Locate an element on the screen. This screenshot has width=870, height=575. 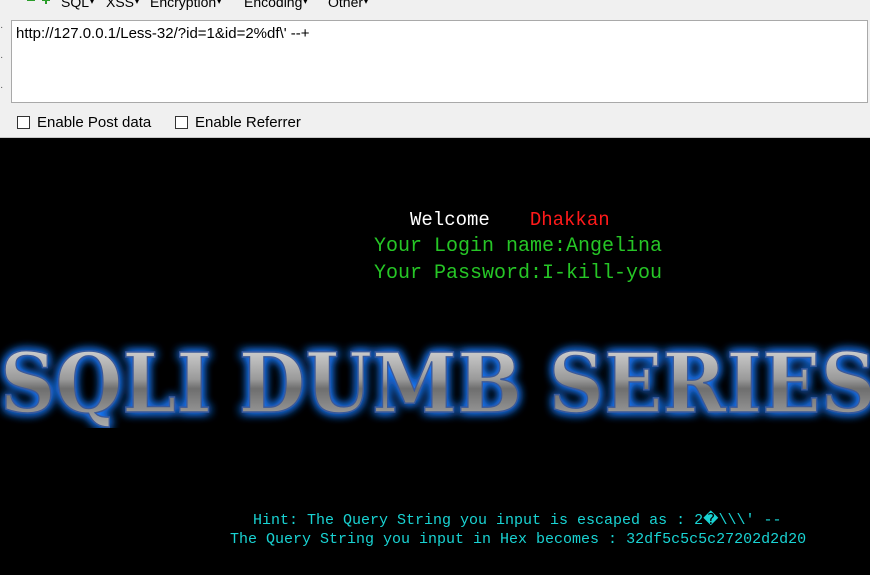
menu-xss: XSS▾ is located at coordinates (122, 5).